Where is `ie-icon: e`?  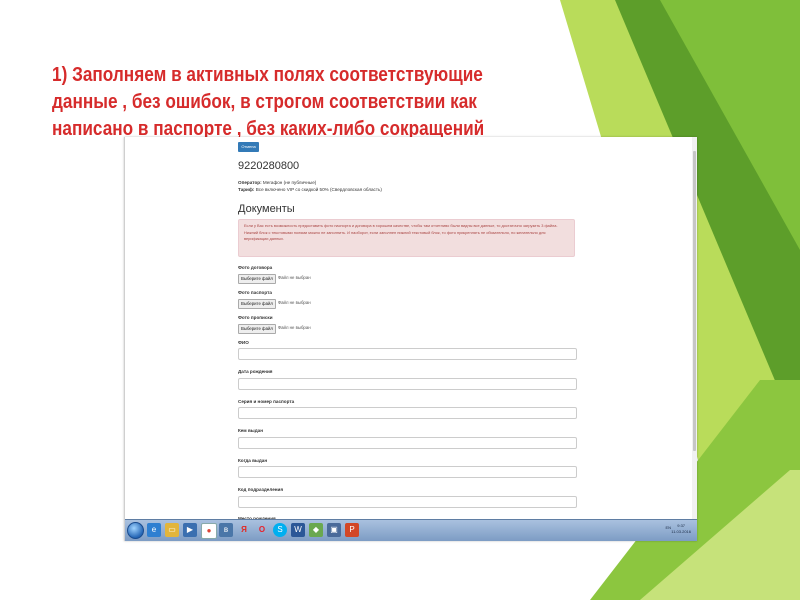
ie-icon: e is located at coordinates (154, 530).